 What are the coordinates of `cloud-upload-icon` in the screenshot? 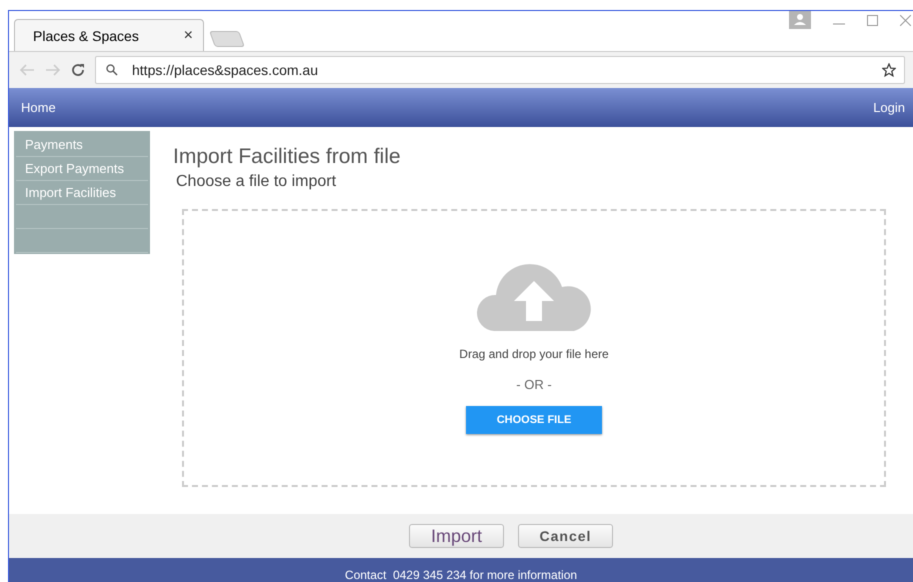 It's located at (534, 298).